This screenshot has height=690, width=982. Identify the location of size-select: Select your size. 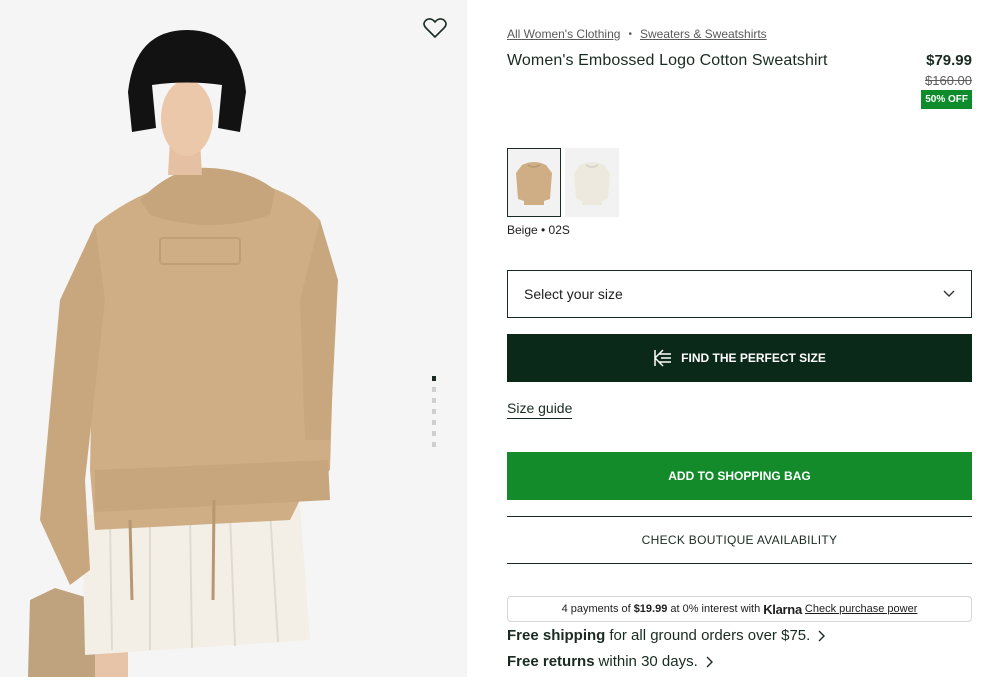
(739, 294).